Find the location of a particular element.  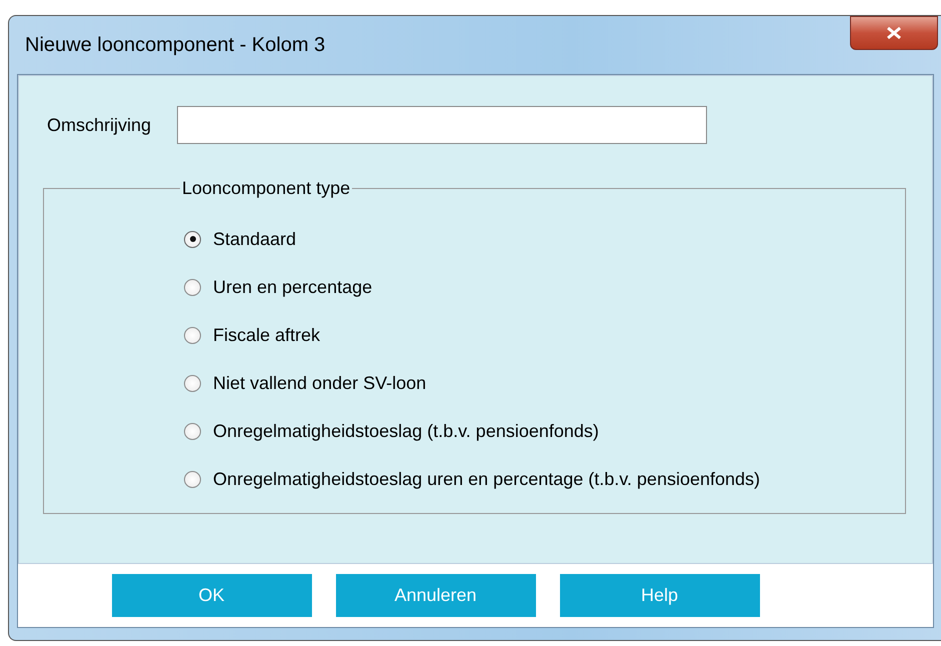

window-title: Nieuwe looncomponent - Kolom 3 is located at coordinates (175, 45).